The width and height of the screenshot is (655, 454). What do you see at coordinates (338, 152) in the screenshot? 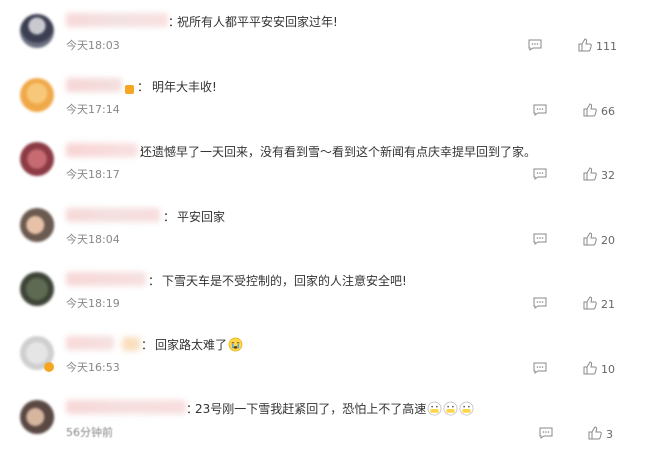
I see `comment-text: 还遗憾早了一天回来，没有看到雪～看到这个新闻有点庆幸提早回到了家。` at bounding box center [338, 152].